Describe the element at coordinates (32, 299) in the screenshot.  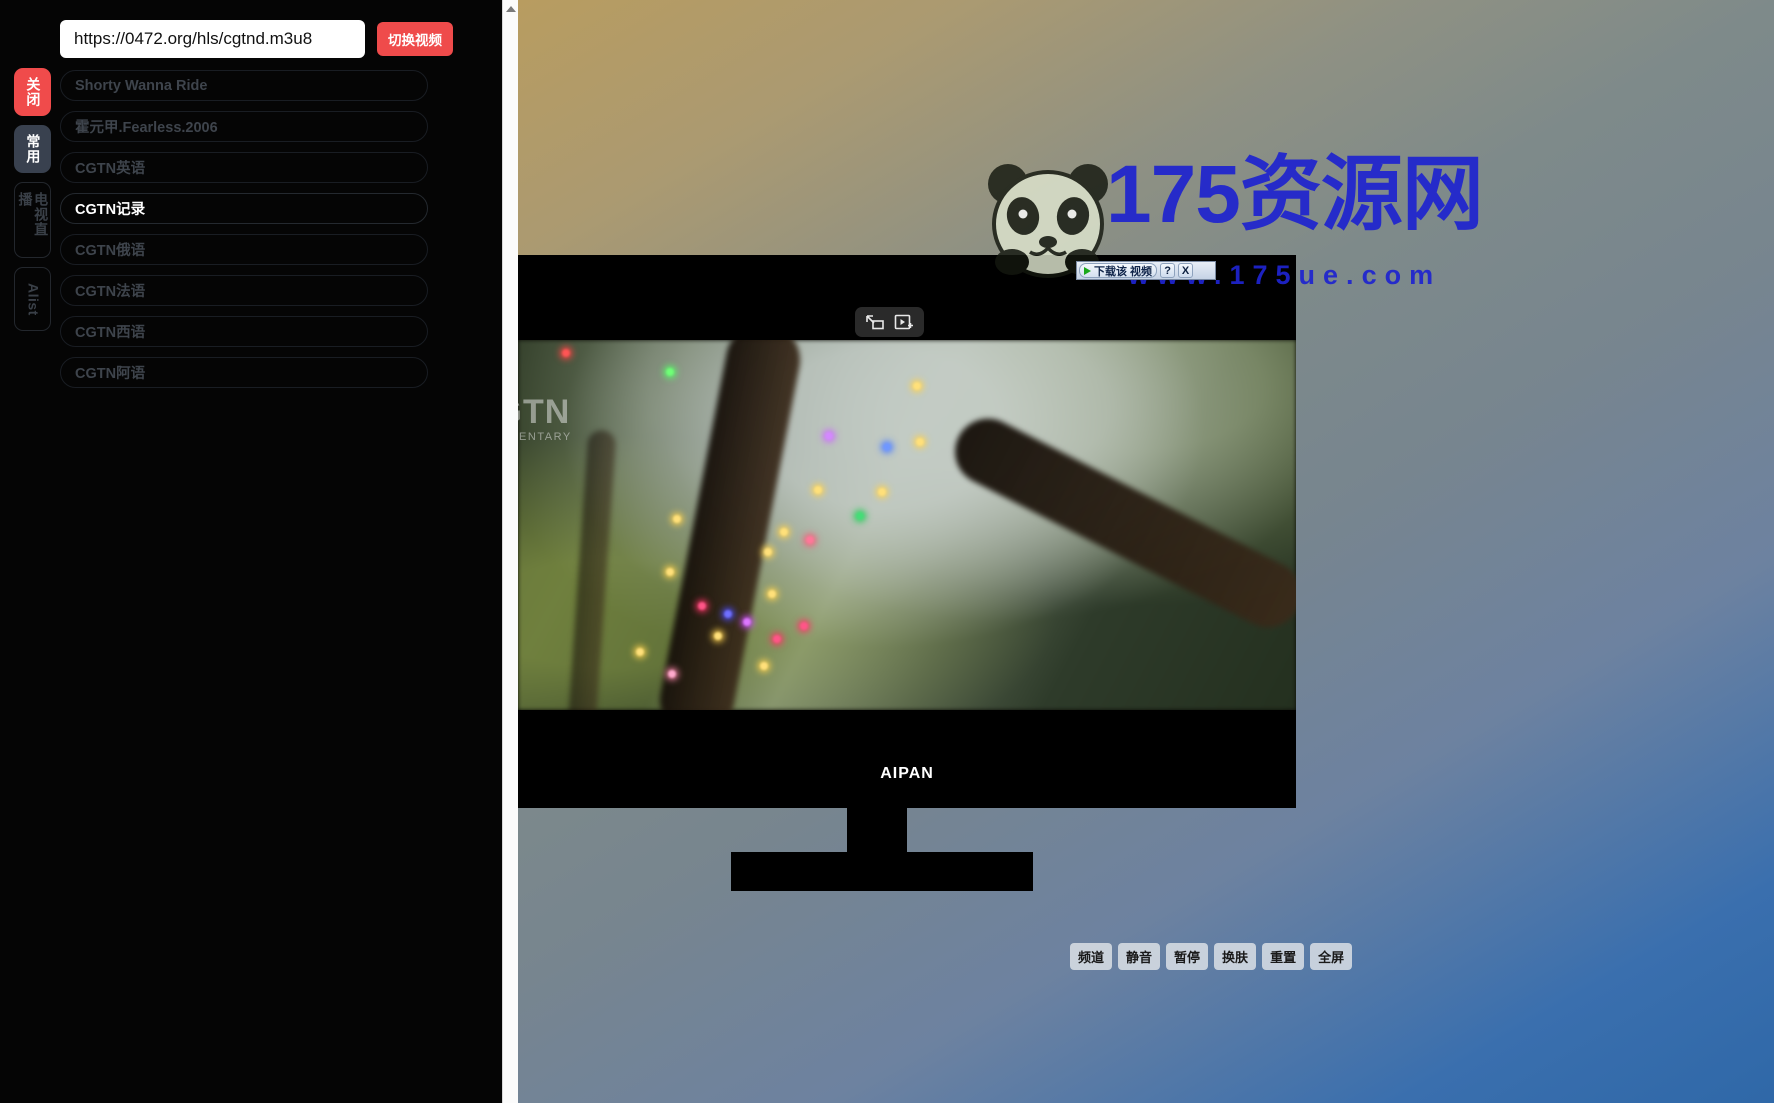
I see `side-tab-alist: Alist` at that location.